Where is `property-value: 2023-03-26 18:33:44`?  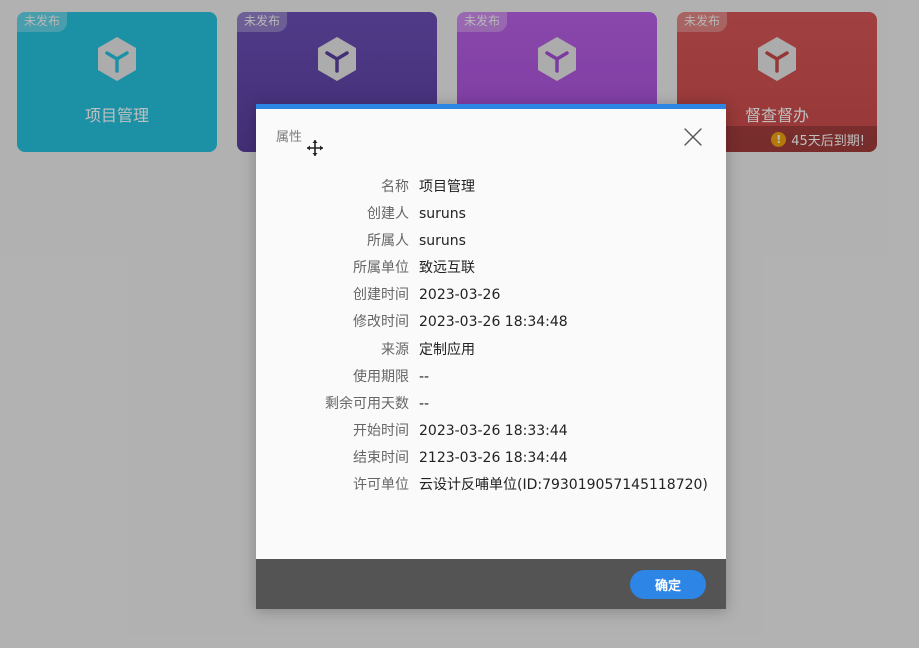
property-value: 2023-03-26 18:33:44 is located at coordinates (493, 431).